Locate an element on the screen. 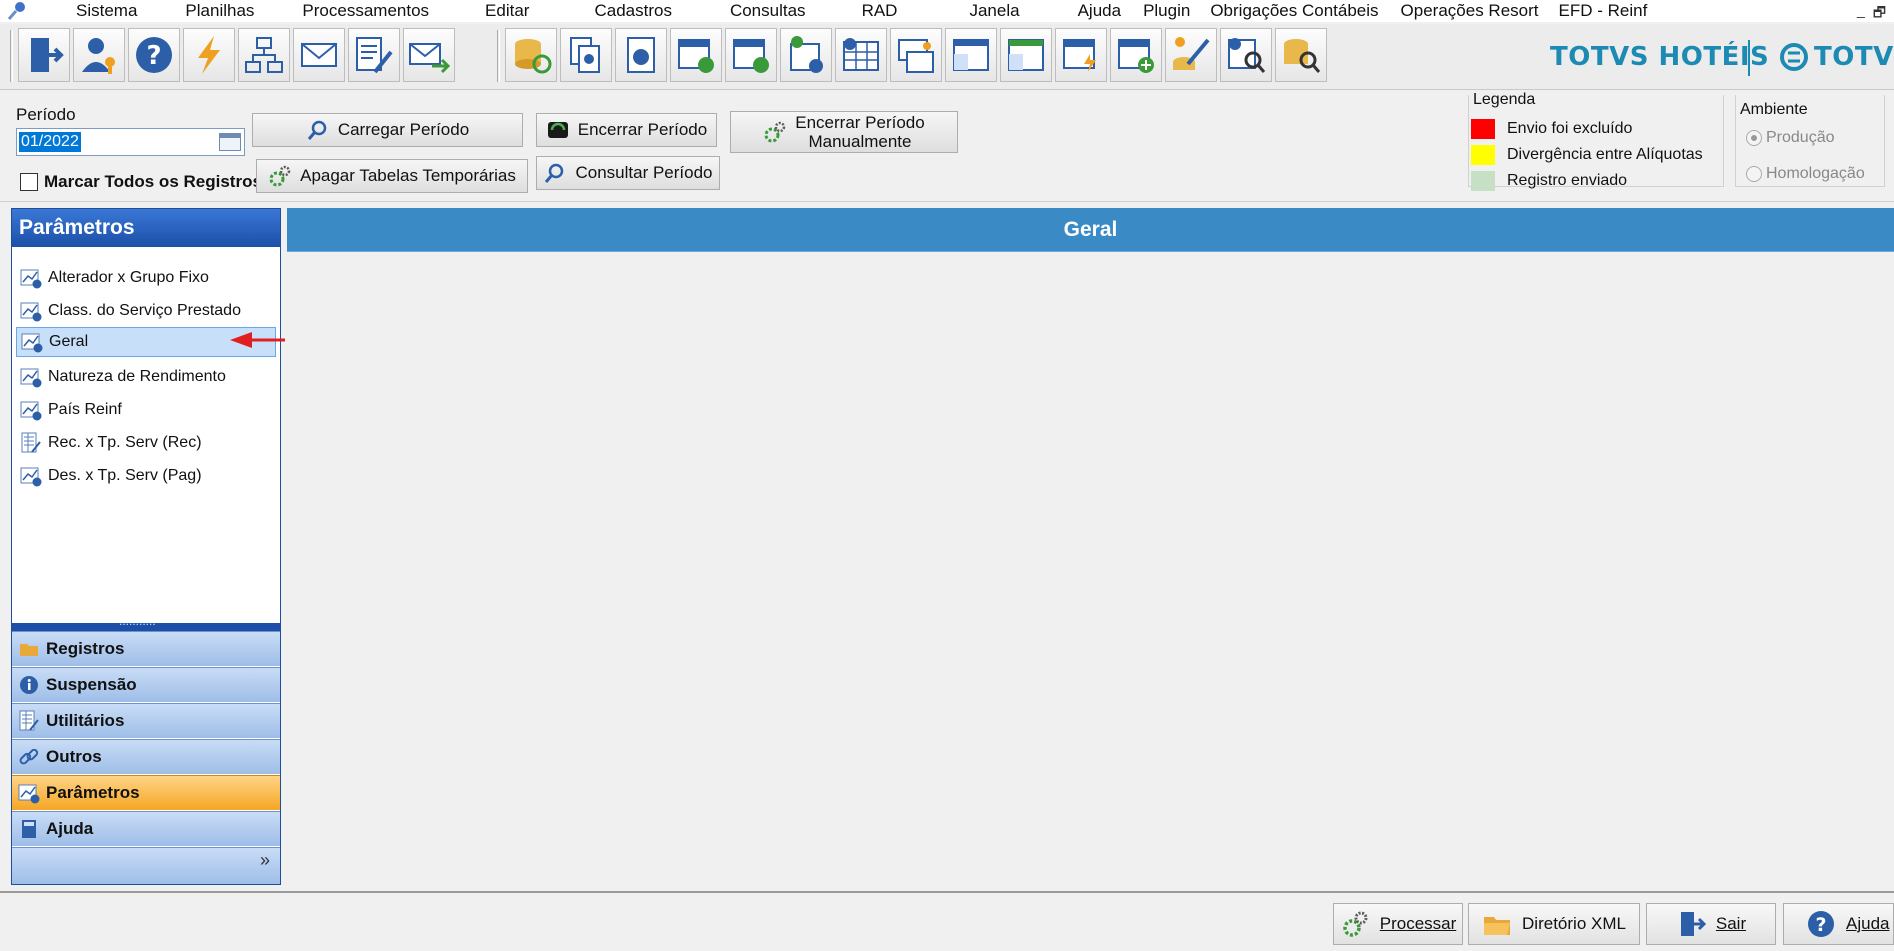 The width and height of the screenshot is (1894, 951). list-item-label: Natureza de Rendimento is located at coordinates (137, 376).